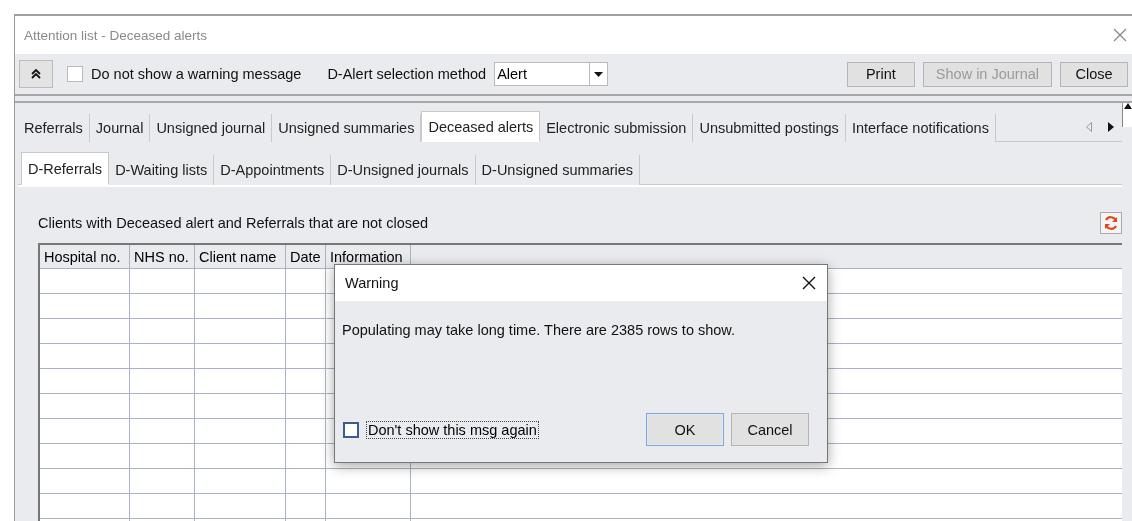 This screenshot has width=1132, height=521. What do you see at coordinates (196, 74) in the screenshot?
I see `checkbox-label: Do not show a warning message` at bounding box center [196, 74].